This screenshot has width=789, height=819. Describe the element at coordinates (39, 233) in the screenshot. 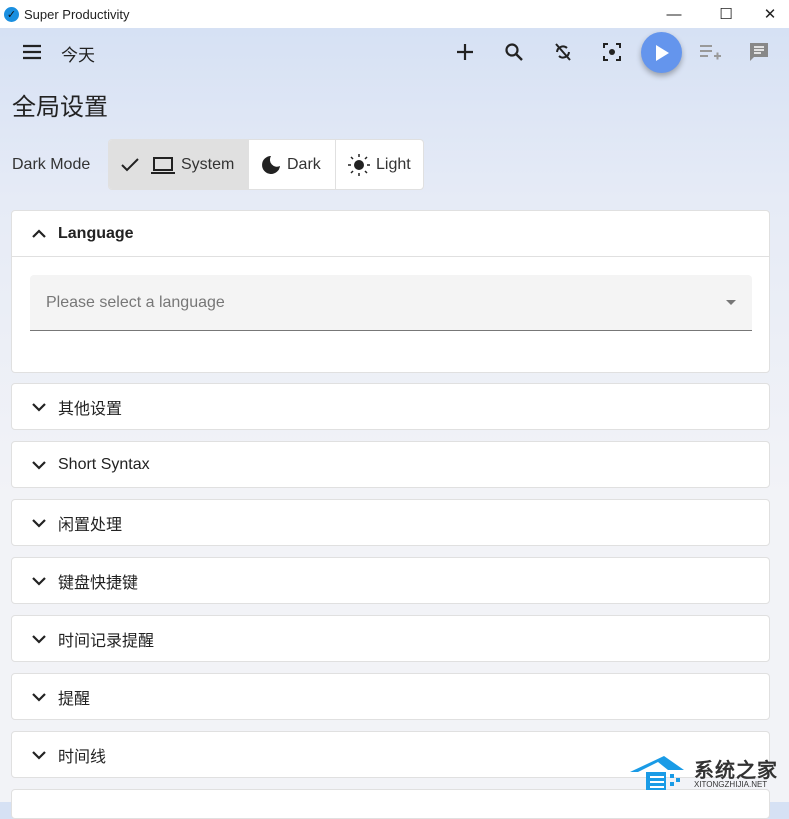

I see `chevron-up-icon` at that location.